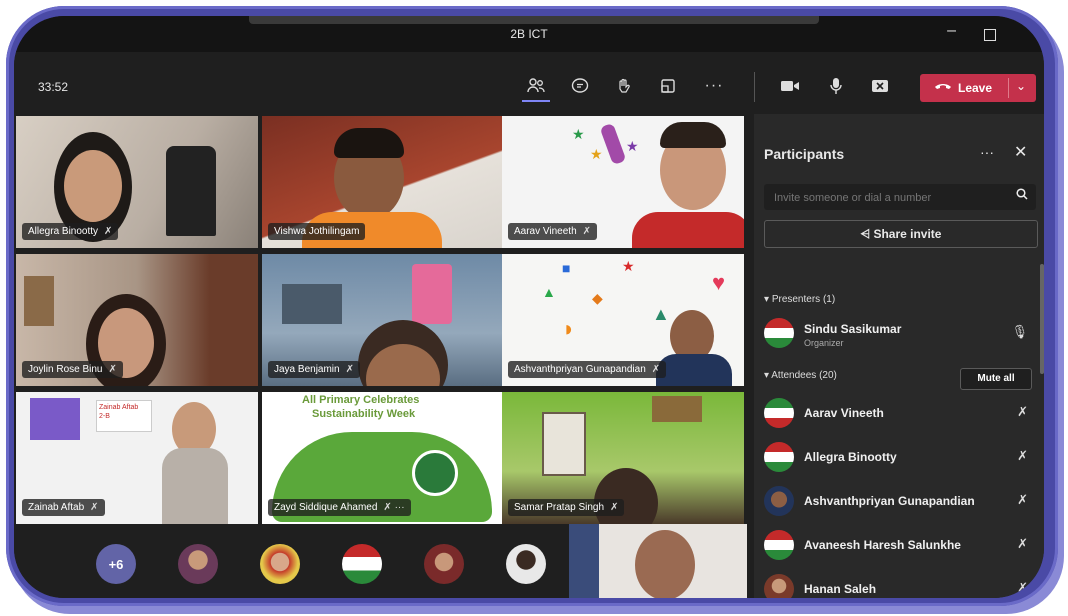 The width and height of the screenshot is (1068, 616). What do you see at coordinates (624, 86) in the screenshot?
I see `raise-hand-icon` at bounding box center [624, 86].